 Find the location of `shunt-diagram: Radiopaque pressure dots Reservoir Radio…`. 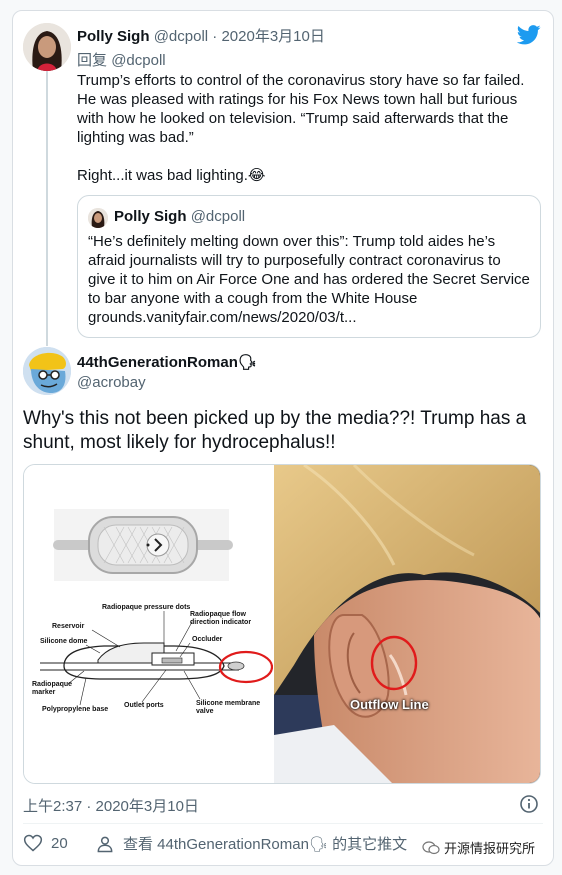

shunt-diagram: Radiopaque pressure dots Reservoir Radio… is located at coordinates (153, 612).